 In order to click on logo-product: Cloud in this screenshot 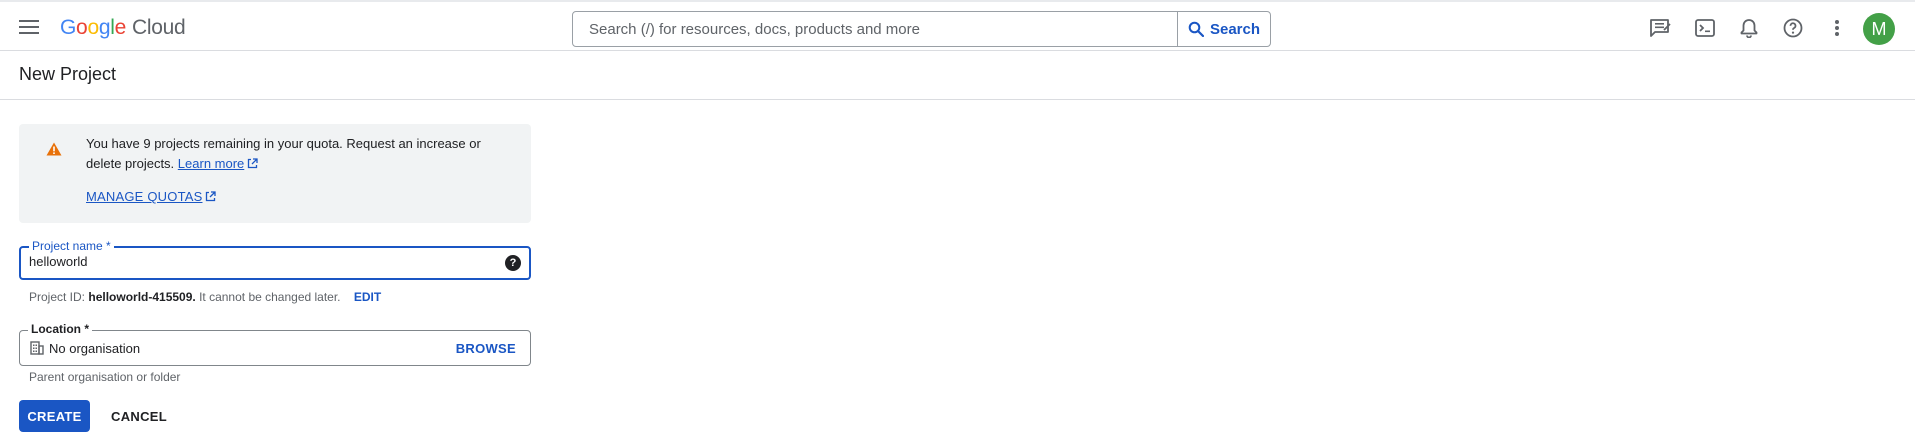, I will do `click(158, 27)`.